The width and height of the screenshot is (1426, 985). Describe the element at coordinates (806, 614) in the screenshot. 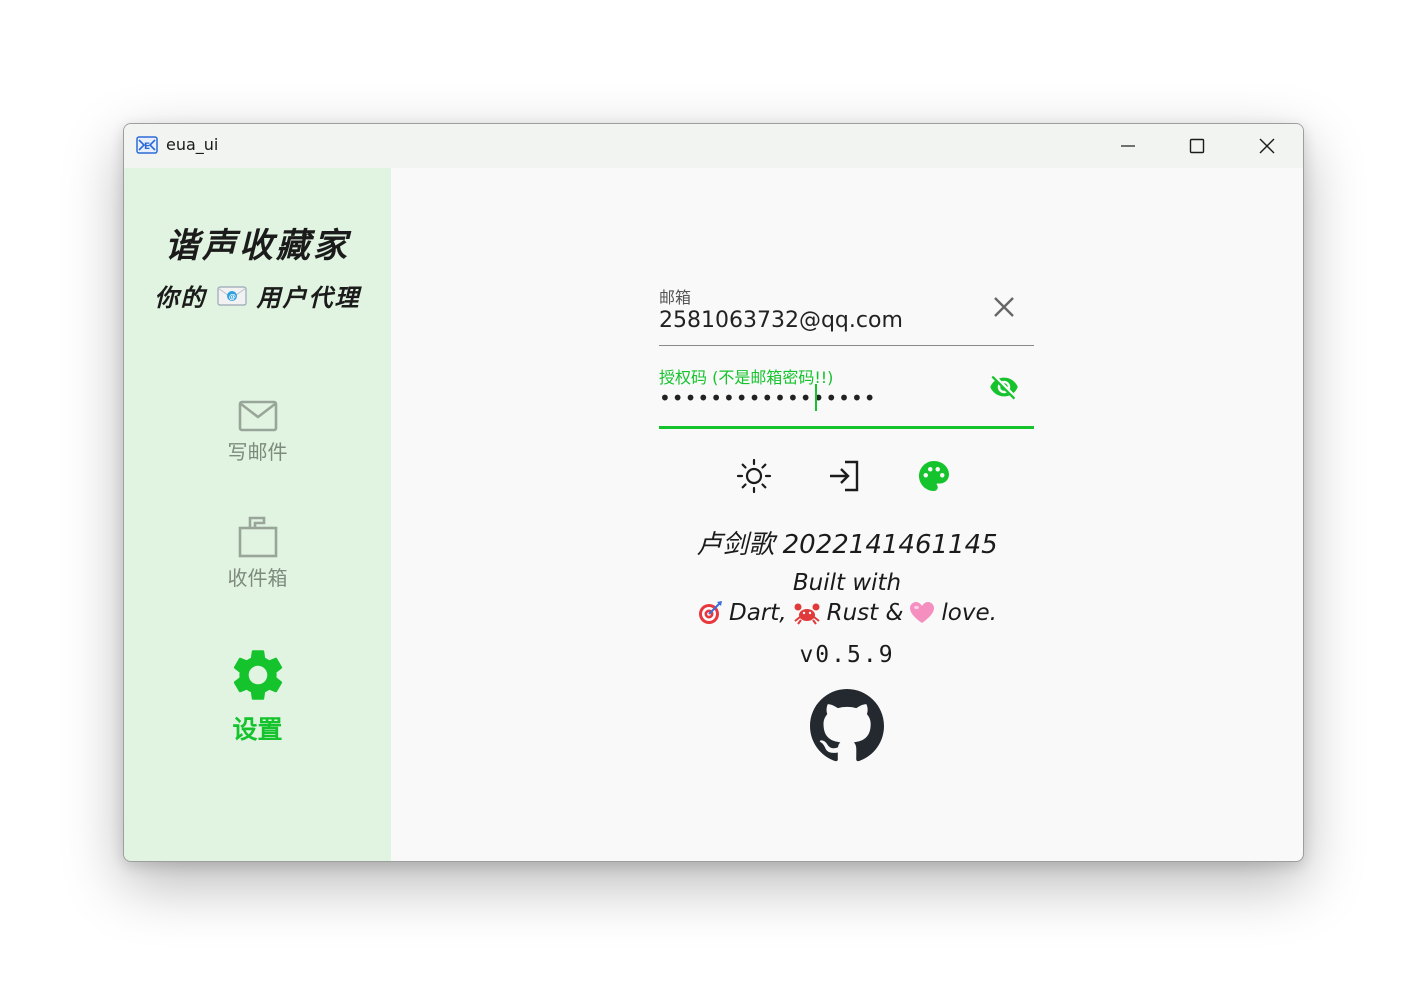

I see `crab-icon` at that location.